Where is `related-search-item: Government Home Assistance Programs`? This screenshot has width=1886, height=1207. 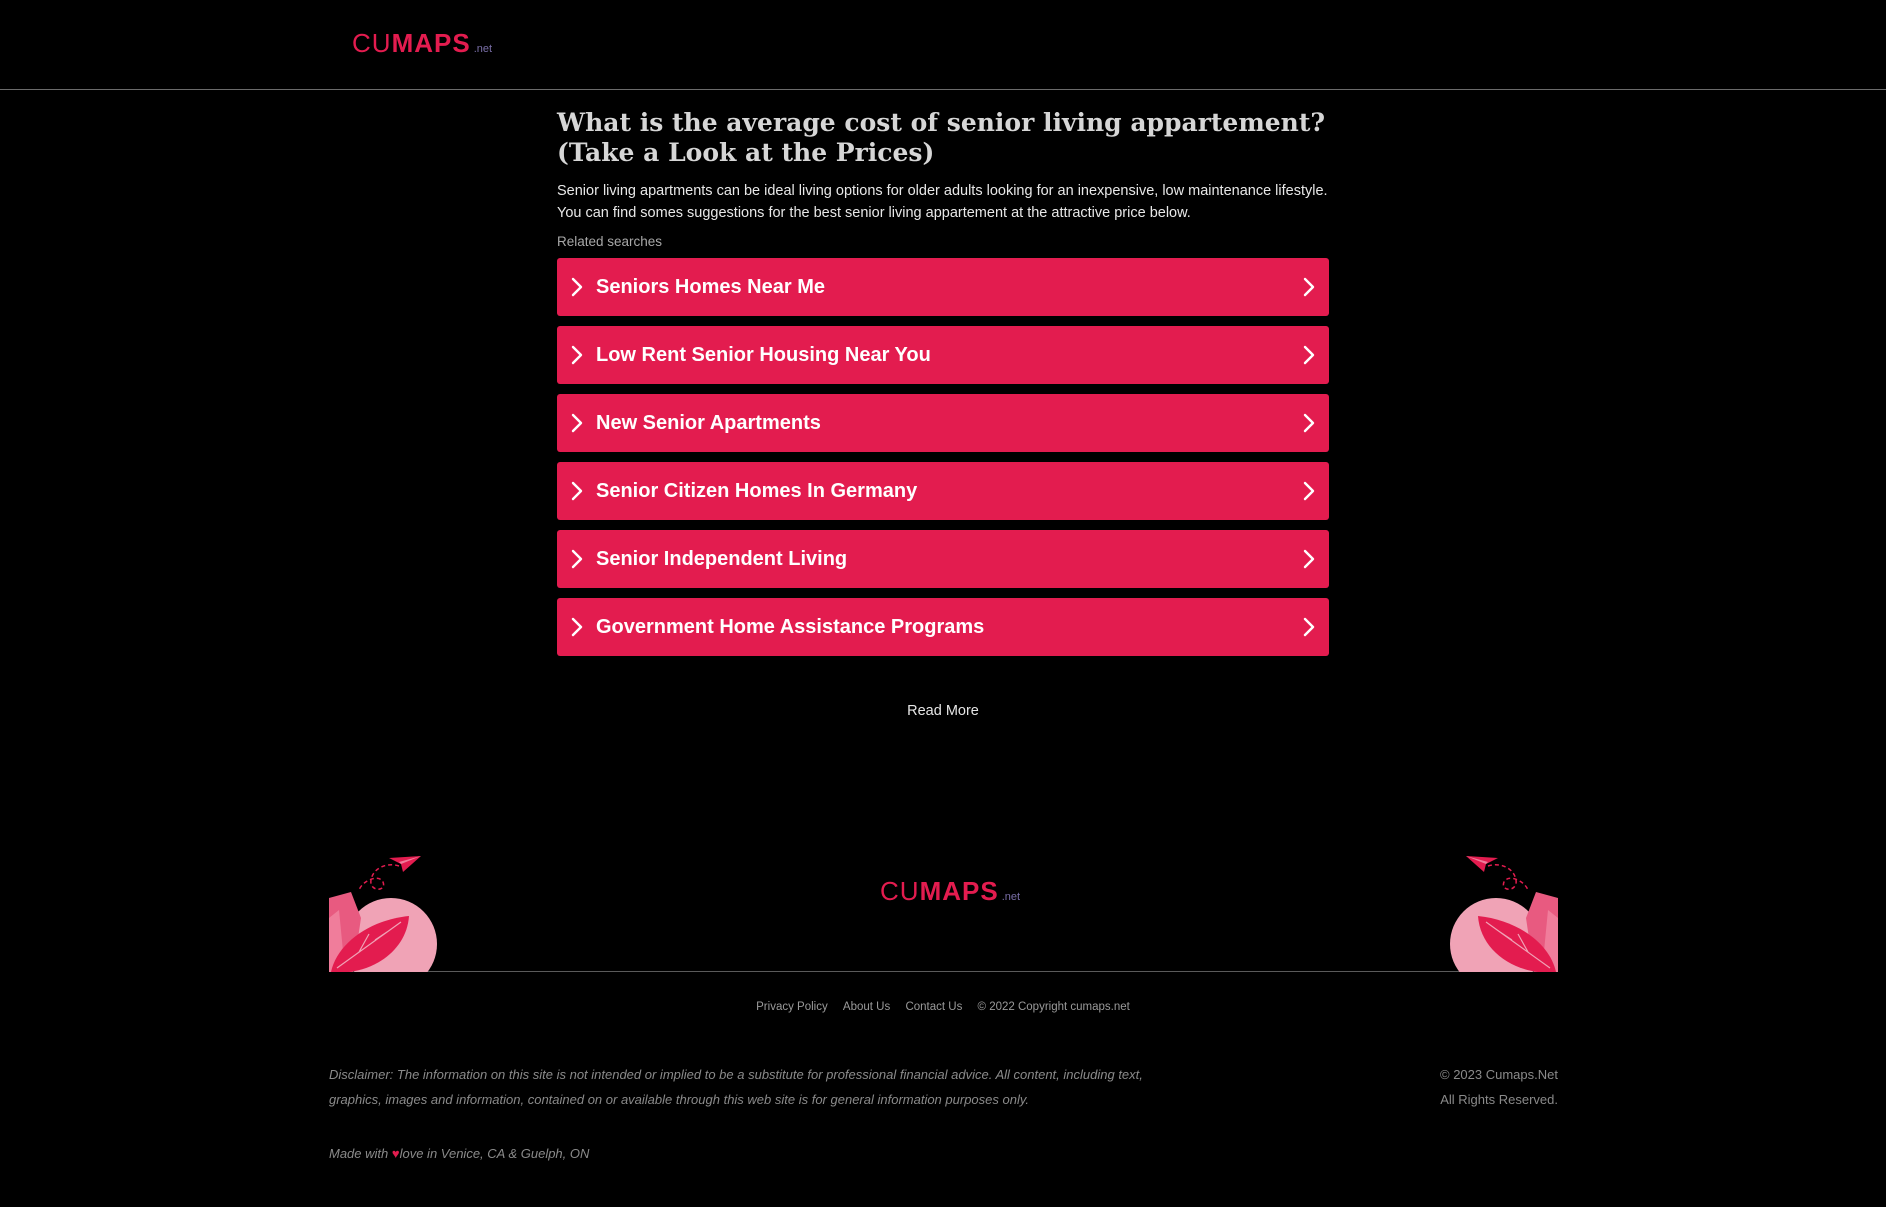 related-search-item: Government Home Assistance Programs is located at coordinates (943, 627).